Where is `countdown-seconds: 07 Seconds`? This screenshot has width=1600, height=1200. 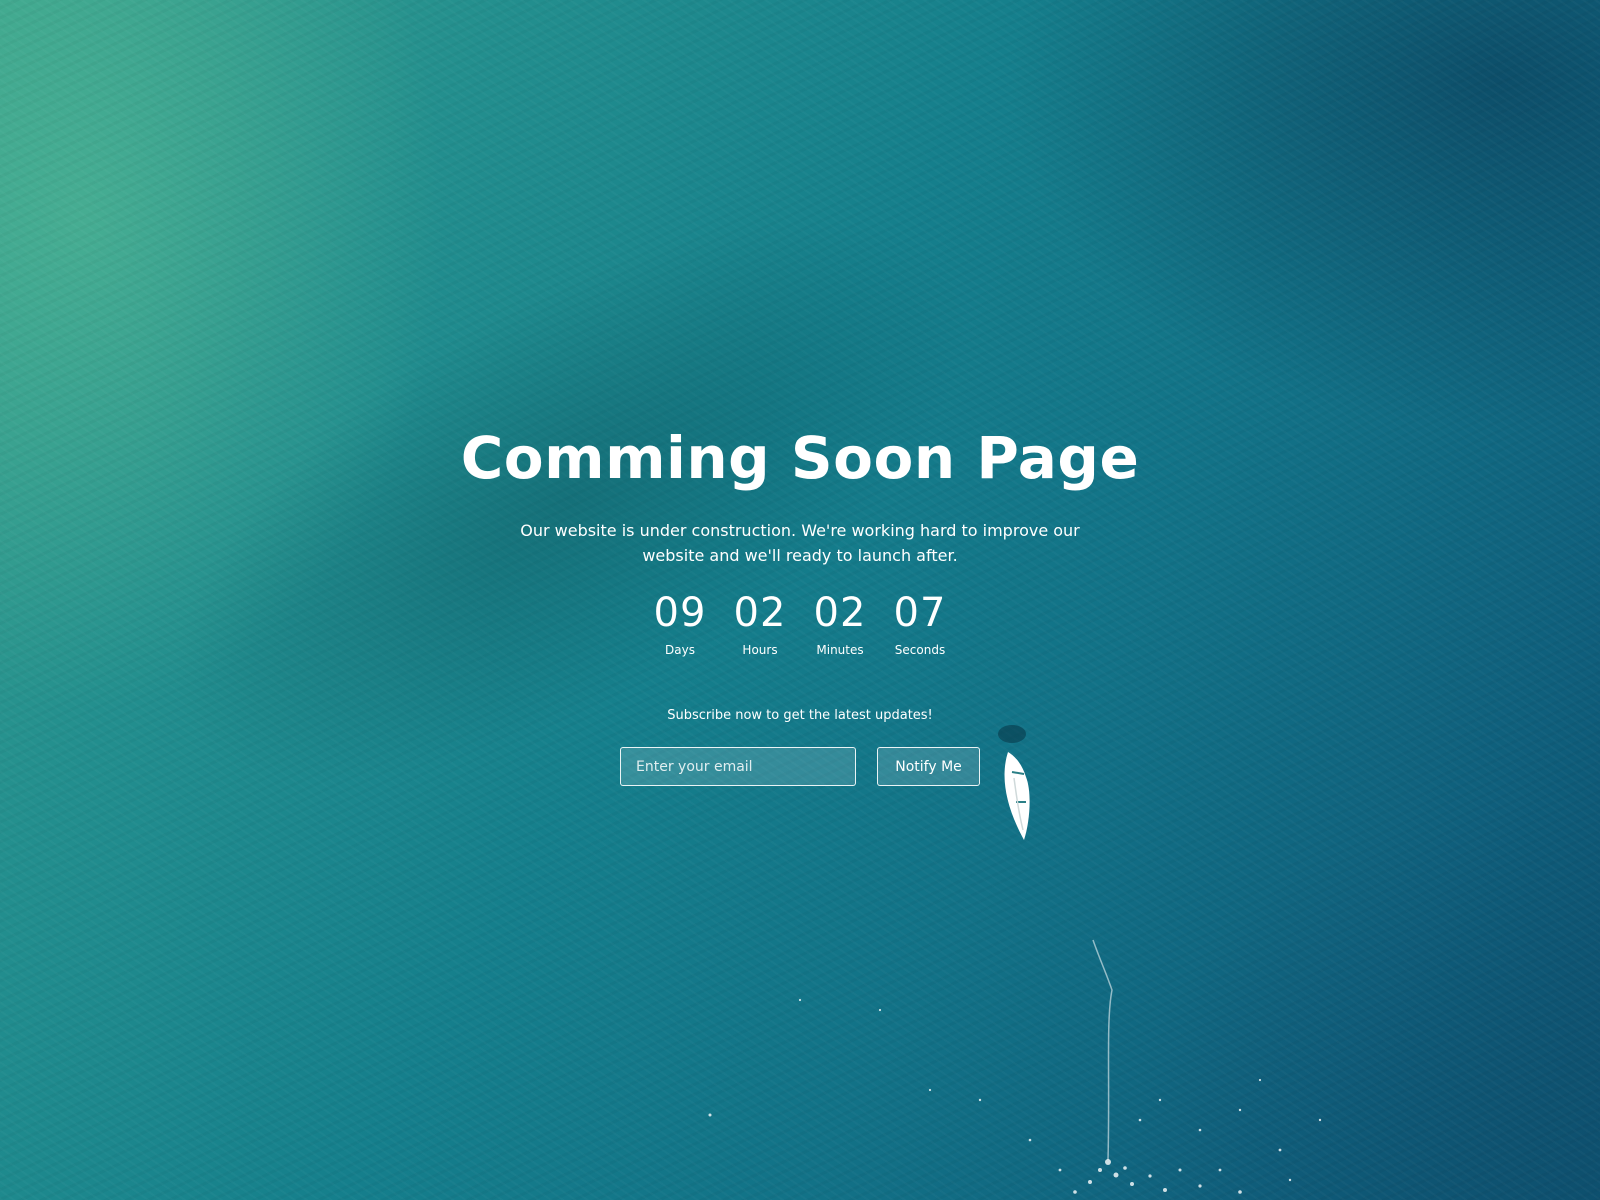
countdown-seconds: 07 Seconds is located at coordinates (920, 624).